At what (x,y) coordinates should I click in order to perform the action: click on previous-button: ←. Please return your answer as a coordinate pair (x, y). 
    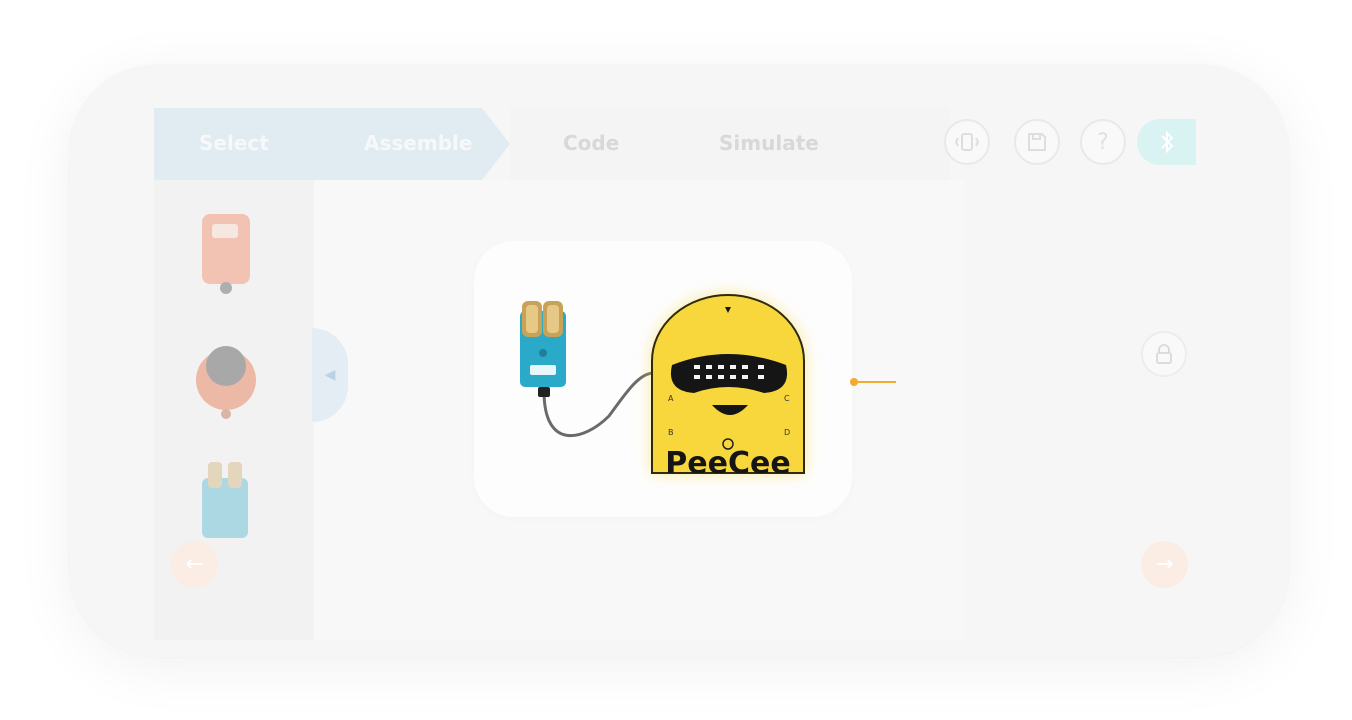
    Looking at the image, I should click on (194, 564).